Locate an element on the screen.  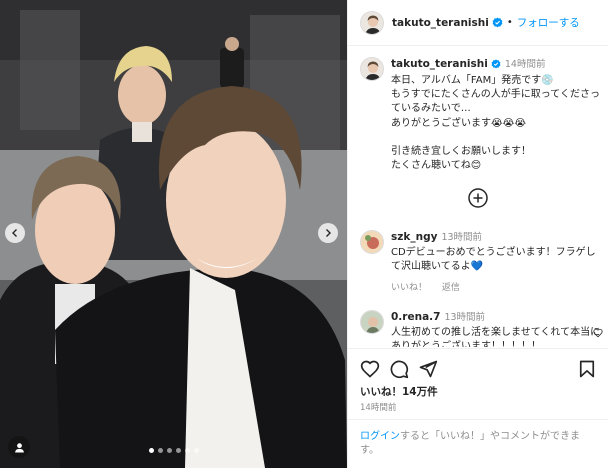
carousel-dots is located at coordinates (173, 450).